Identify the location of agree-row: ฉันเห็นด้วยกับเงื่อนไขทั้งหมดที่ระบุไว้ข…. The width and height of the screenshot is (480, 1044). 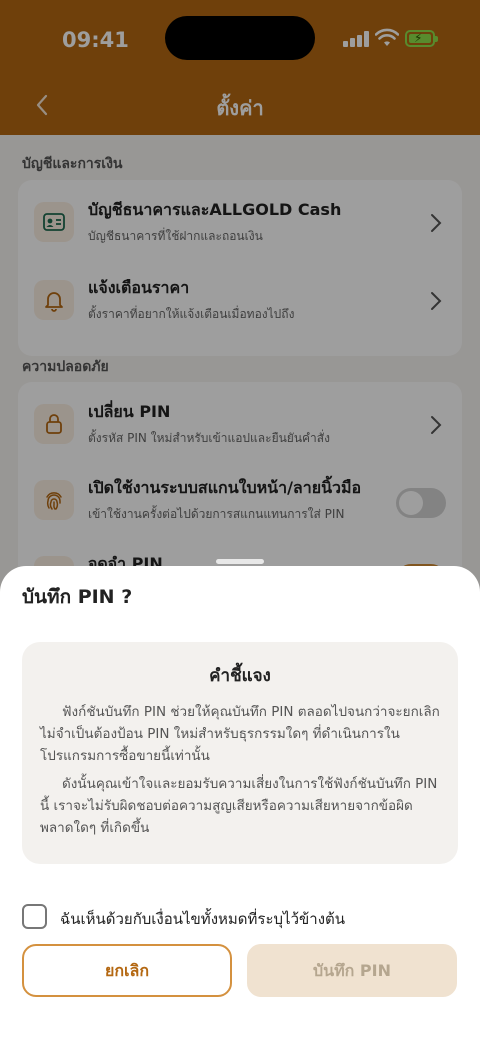
(242, 917).